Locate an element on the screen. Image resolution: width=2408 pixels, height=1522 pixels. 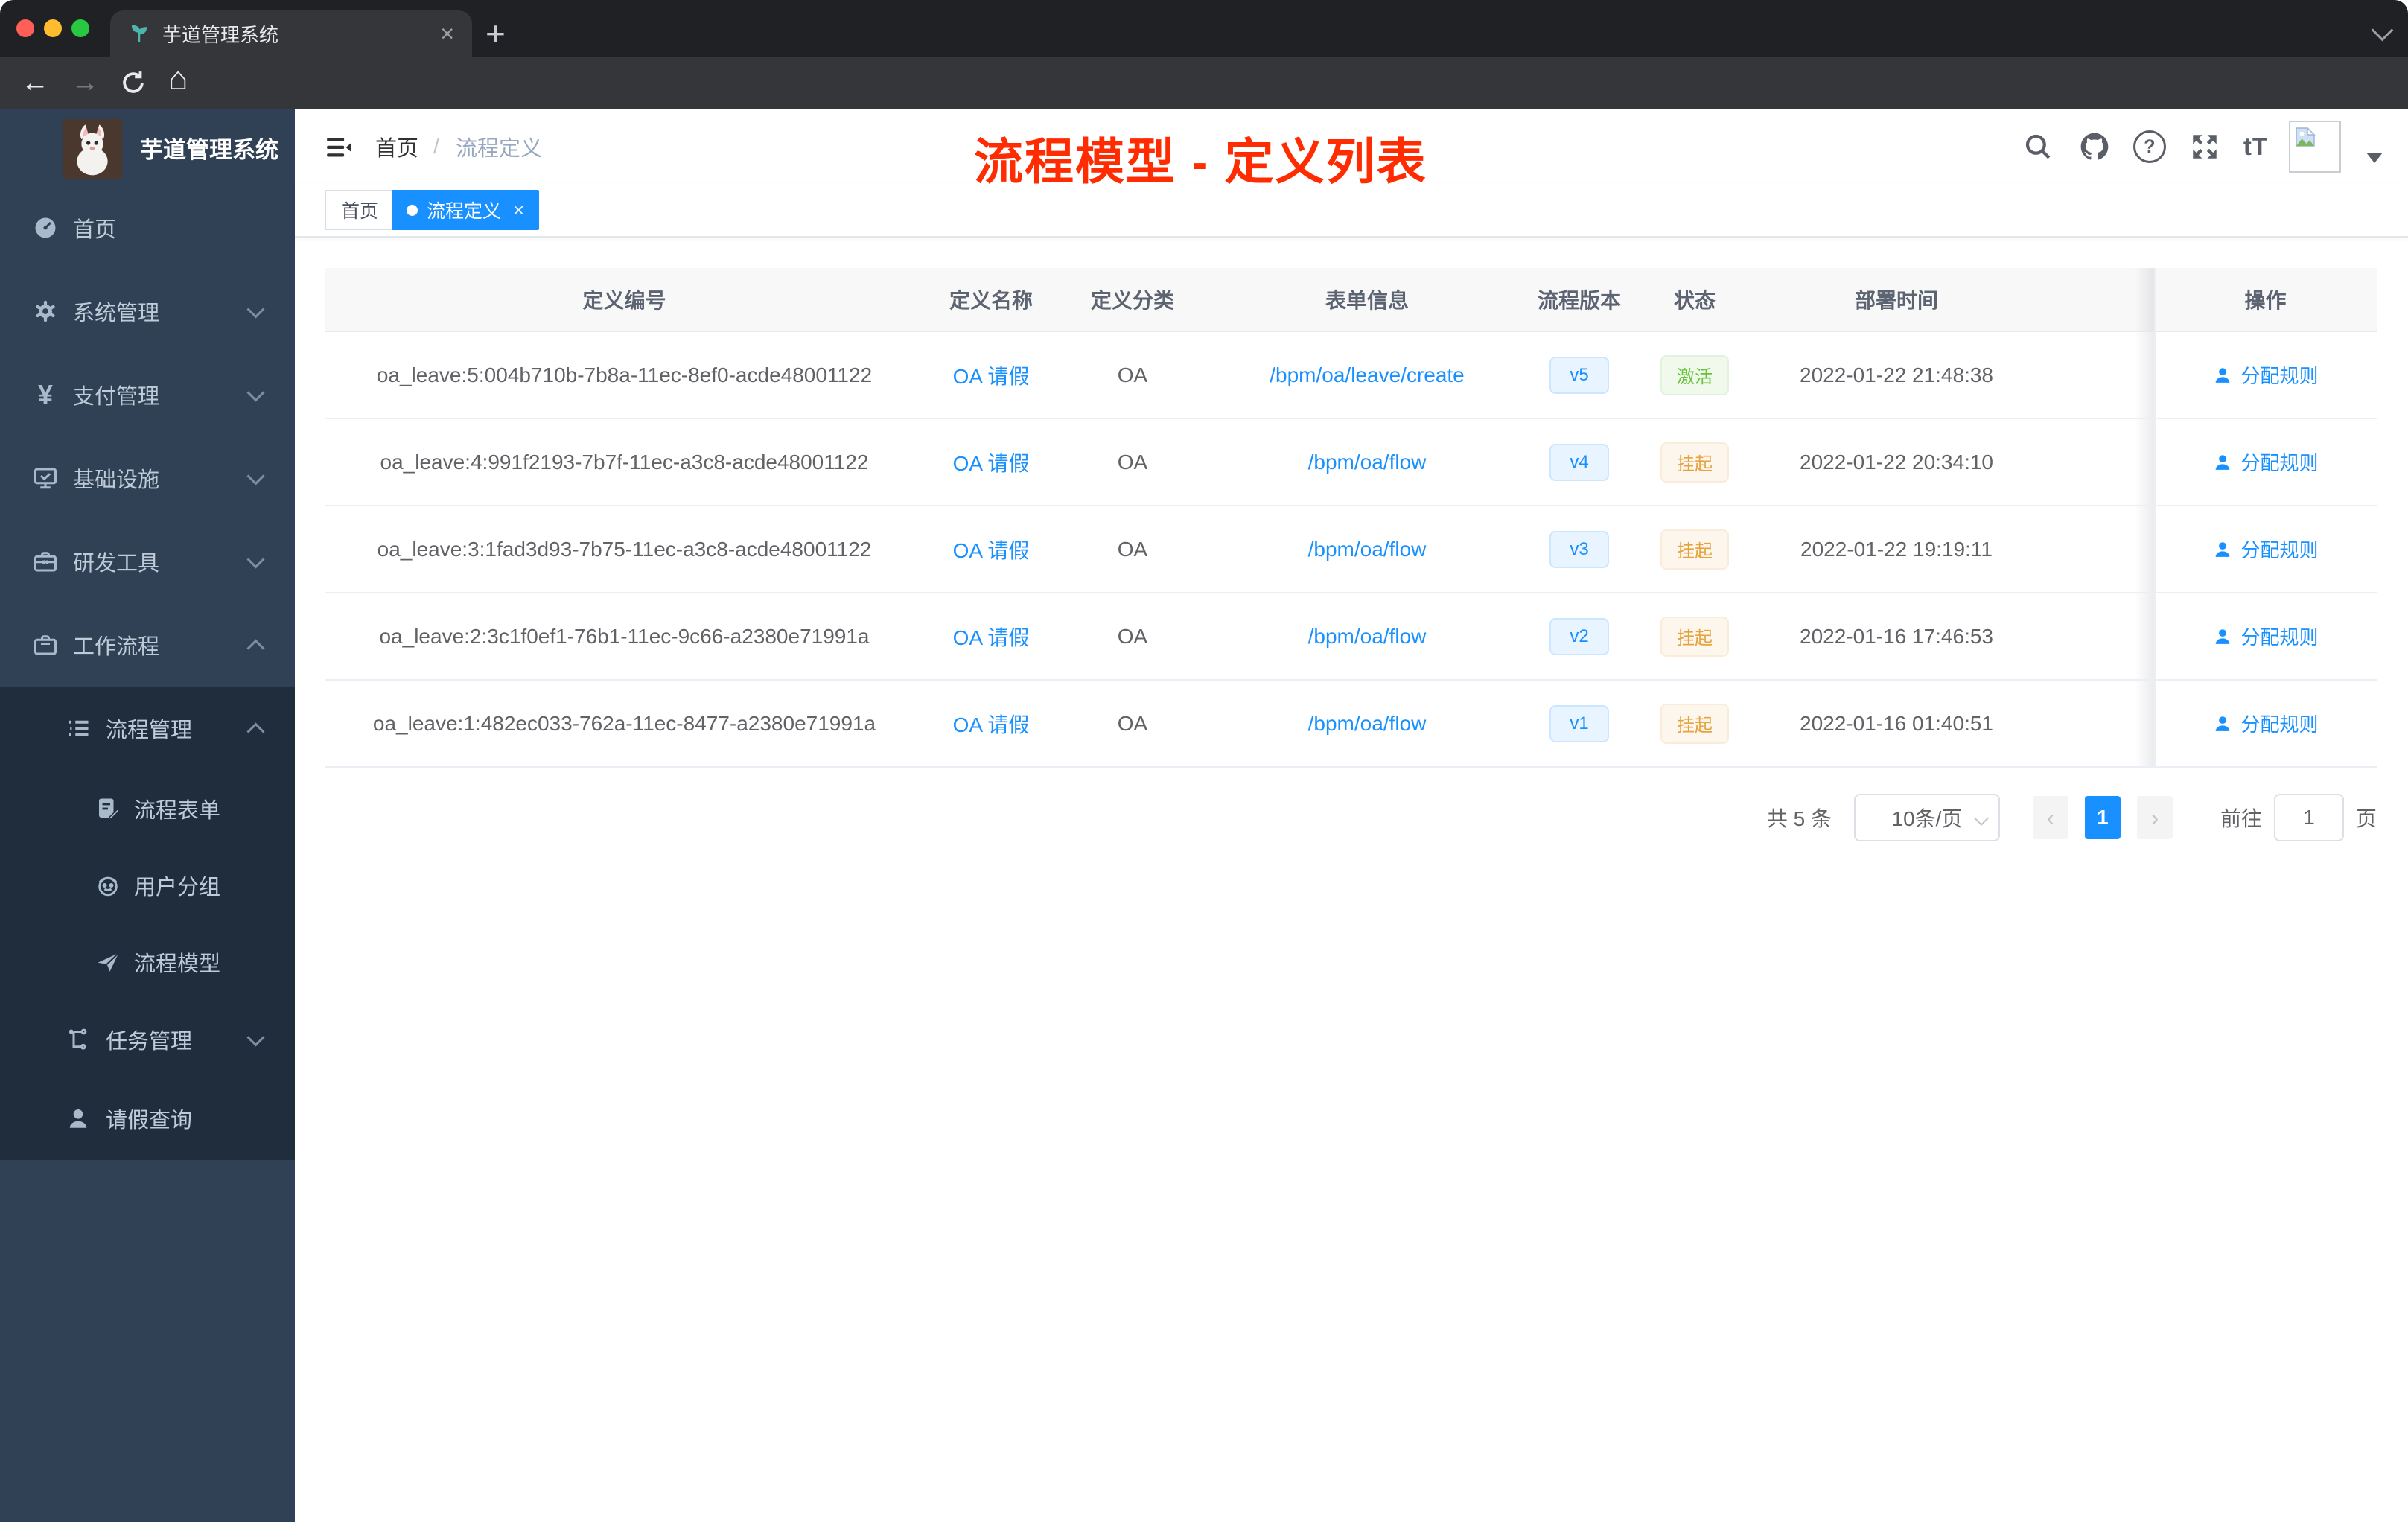
task-tree-icon is located at coordinates (78, 1039).